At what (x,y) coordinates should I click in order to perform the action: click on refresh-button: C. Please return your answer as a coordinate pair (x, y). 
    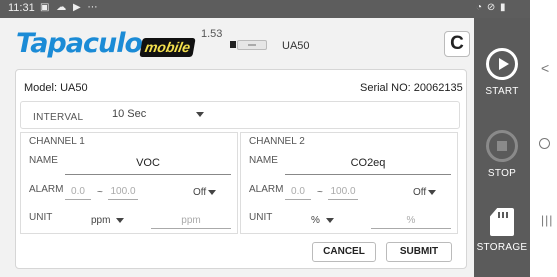
    Looking at the image, I should click on (457, 44).